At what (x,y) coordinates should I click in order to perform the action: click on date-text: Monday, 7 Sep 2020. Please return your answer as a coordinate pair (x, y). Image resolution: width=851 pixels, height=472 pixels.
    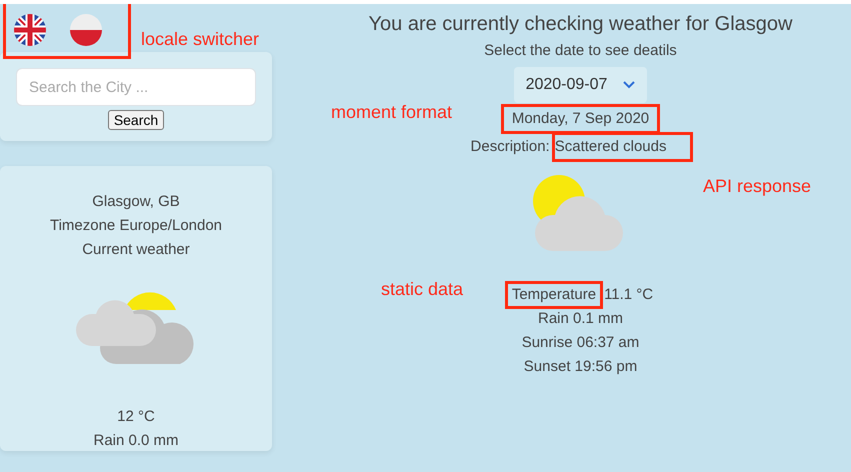
    Looking at the image, I should click on (581, 118).